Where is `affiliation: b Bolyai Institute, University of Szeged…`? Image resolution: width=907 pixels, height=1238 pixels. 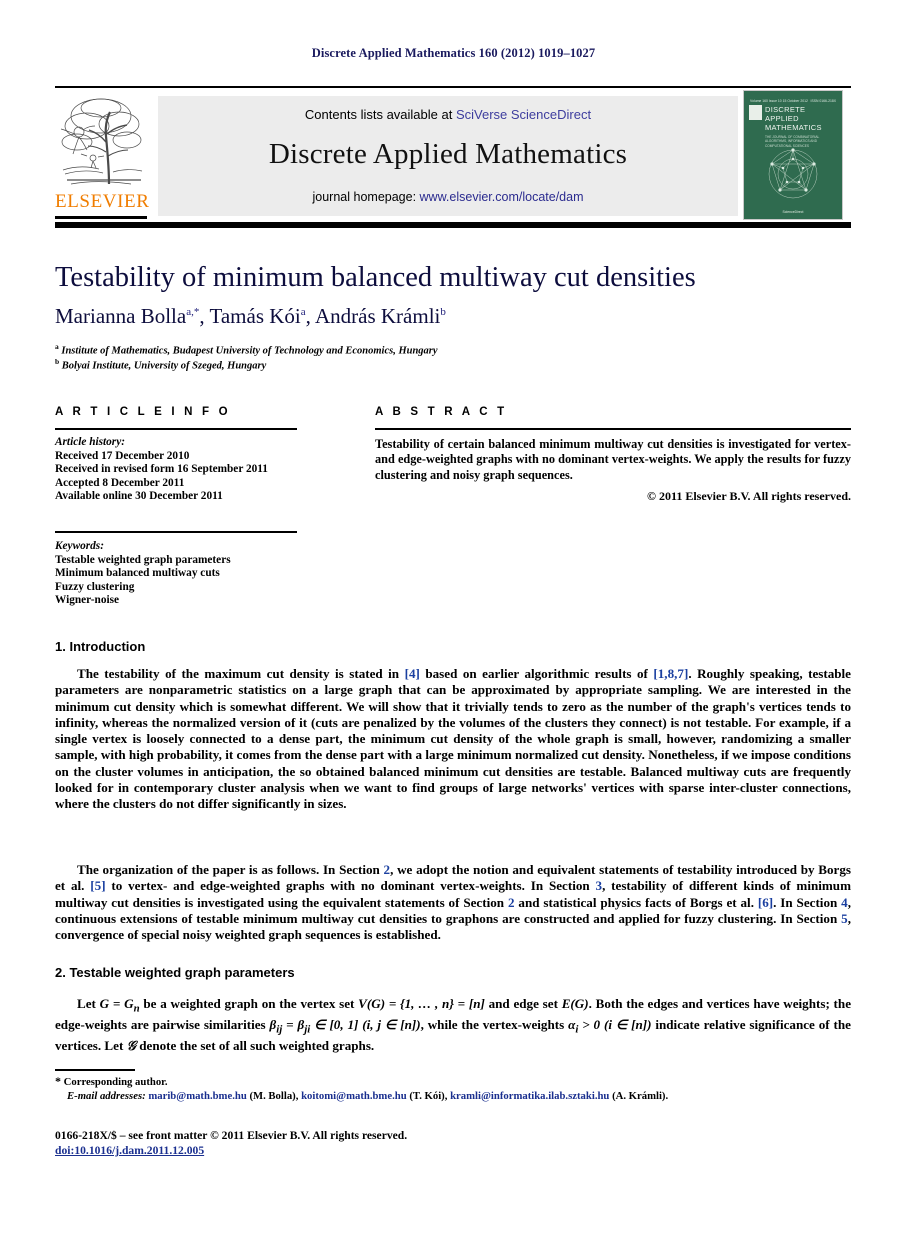 affiliation: b Bolyai Institute, University of Szeged… is located at coordinates (405, 364).